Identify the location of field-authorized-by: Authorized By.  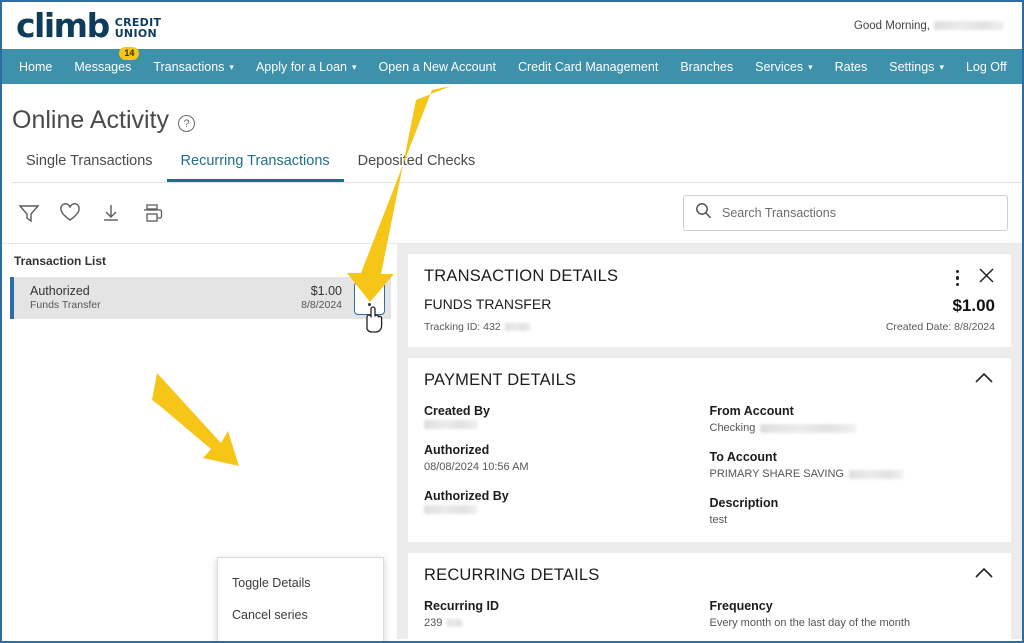
(567, 501).